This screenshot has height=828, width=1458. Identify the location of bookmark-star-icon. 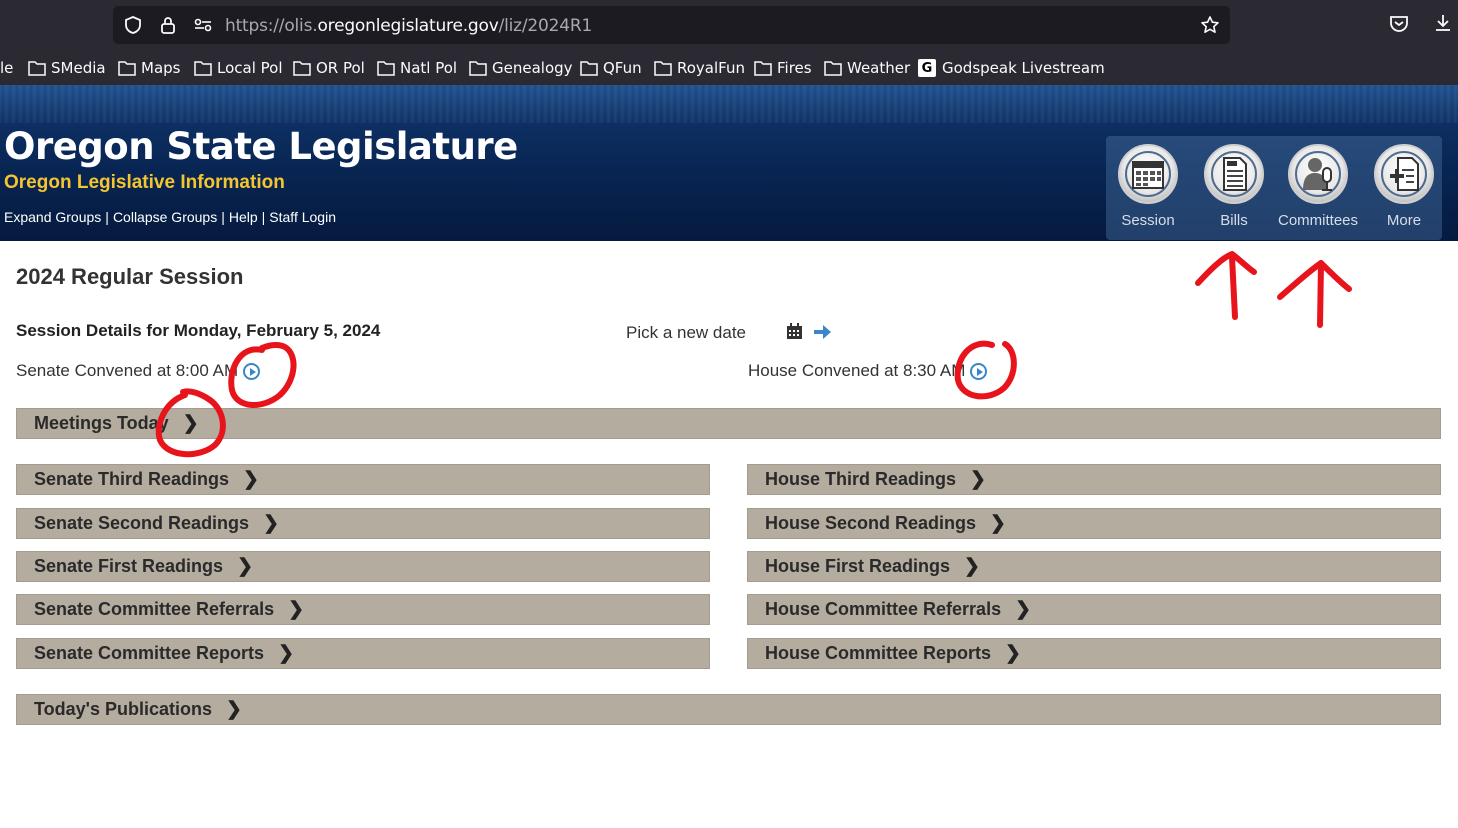
(1210, 25).